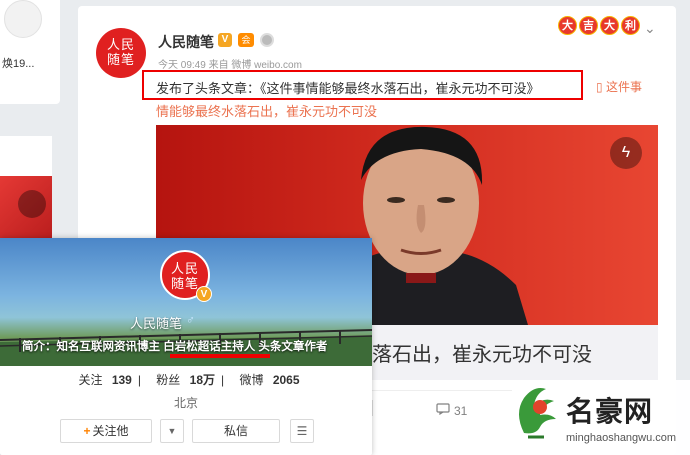 Image resolution: width=690 pixels, height=455 pixels. Describe the element at coordinates (621, 438) in the screenshot. I see `watermark-url: minghaoshangwu.com` at that location.